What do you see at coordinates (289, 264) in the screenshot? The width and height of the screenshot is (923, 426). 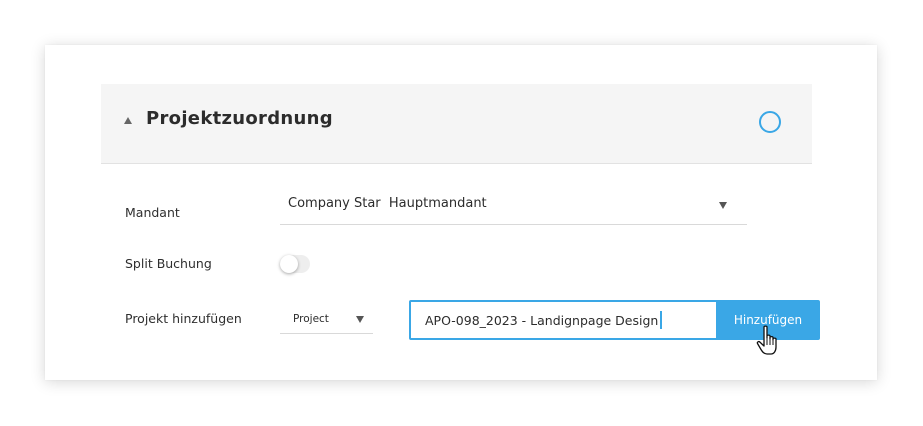 I see `toggle-knob` at bounding box center [289, 264].